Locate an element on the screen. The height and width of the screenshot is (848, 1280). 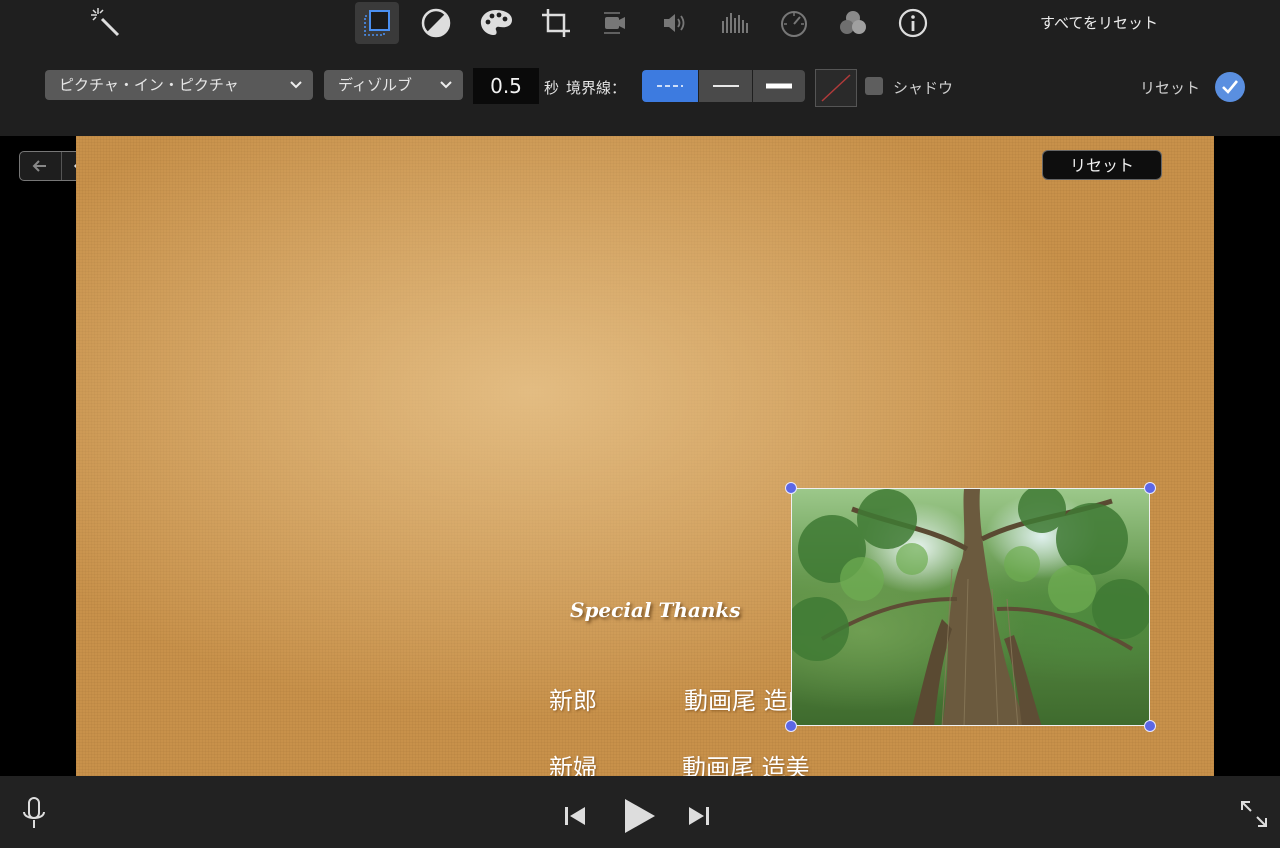
color-palette-icon is located at coordinates (496, 23).